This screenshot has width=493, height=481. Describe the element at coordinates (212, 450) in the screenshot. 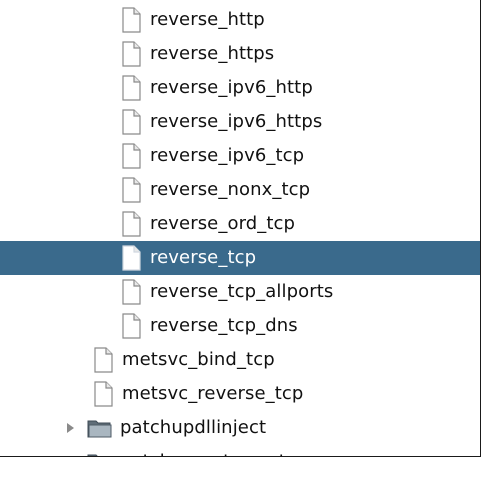

I see `tree-item-label: patchupmeterpreter` at that location.